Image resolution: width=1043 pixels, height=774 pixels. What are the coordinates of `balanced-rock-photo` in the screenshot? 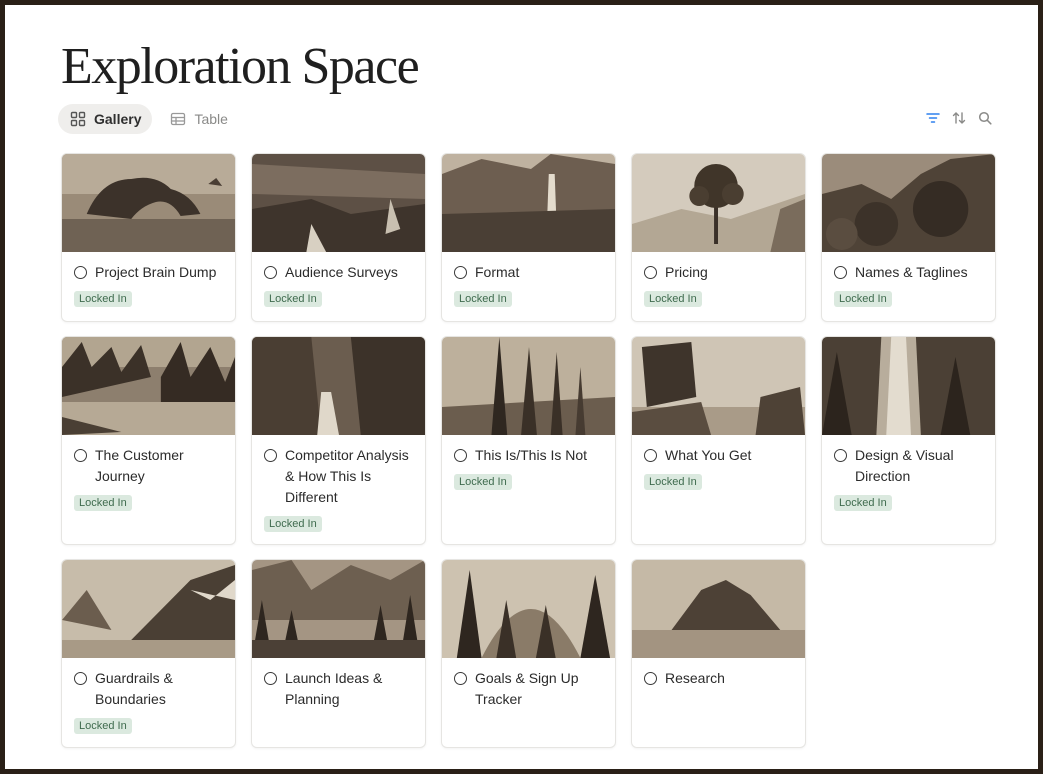 It's located at (718, 386).